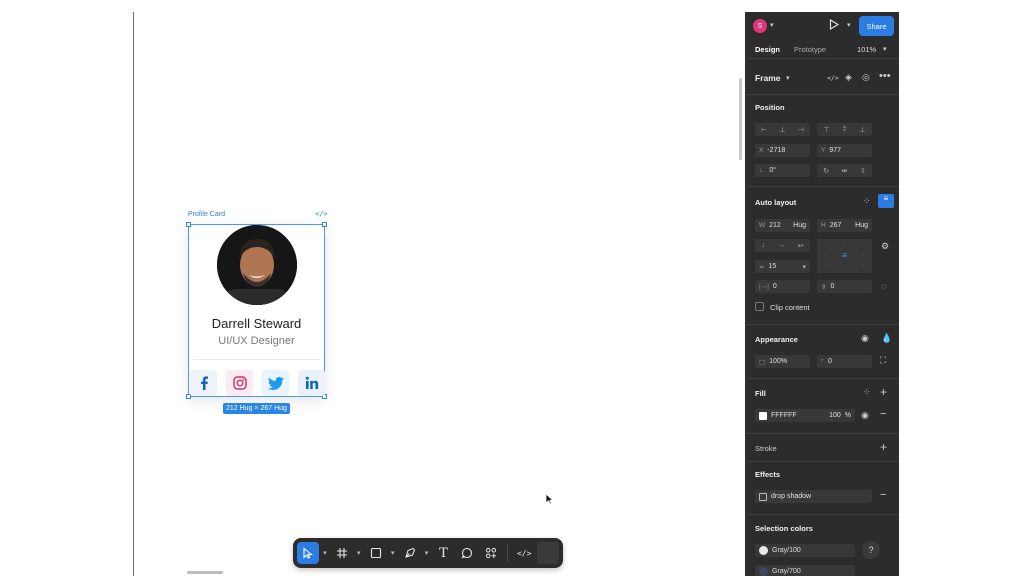  What do you see at coordinates (867, 392) in the screenshot?
I see `fill-styles-icon: ⁘` at bounding box center [867, 392].